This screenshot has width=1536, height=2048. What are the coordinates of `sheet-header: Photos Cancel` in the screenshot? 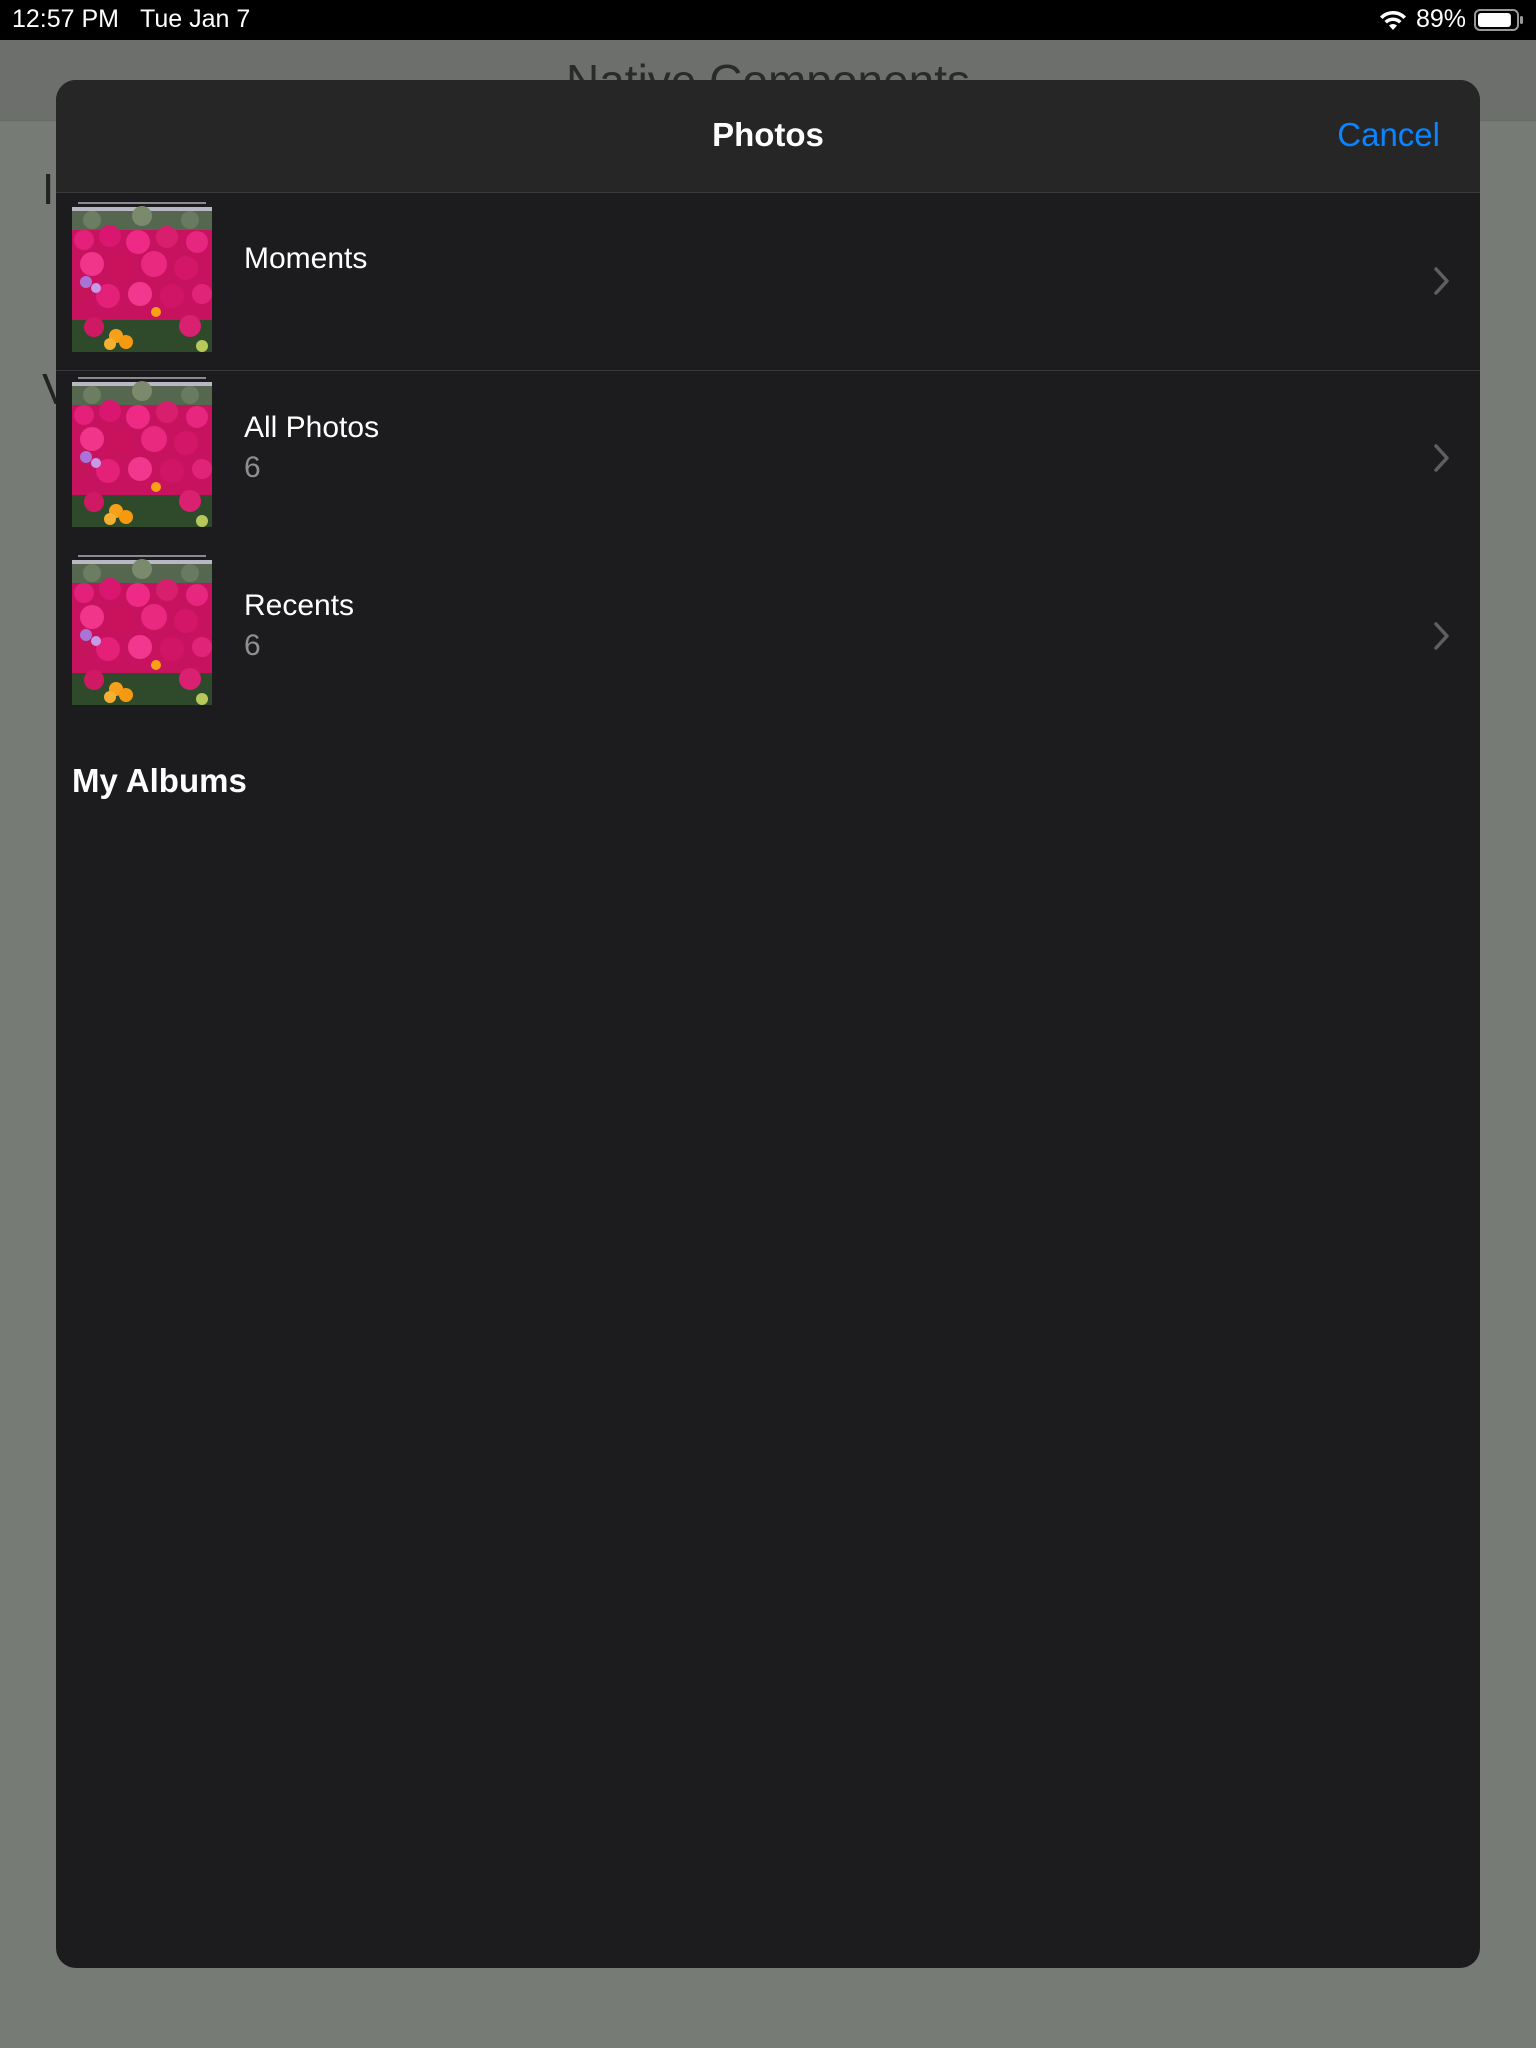 It's located at (768, 136).